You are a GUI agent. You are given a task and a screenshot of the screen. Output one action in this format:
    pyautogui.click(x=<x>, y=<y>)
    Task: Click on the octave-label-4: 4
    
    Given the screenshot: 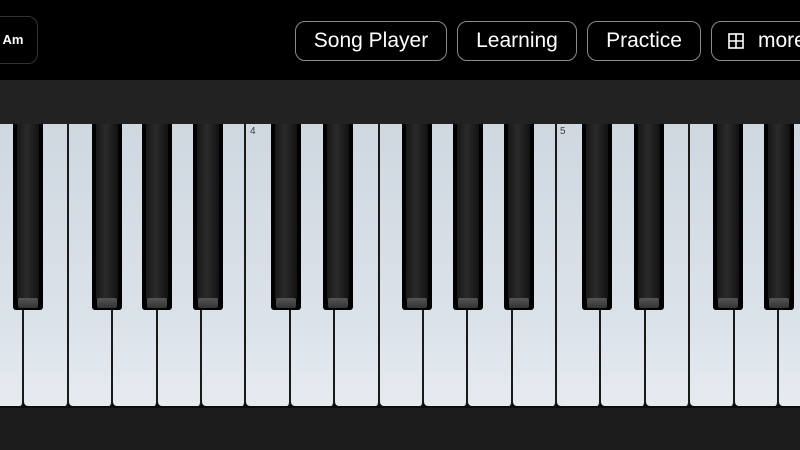 What is the action you would take?
    pyautogui.click(x=253, y=131)
    